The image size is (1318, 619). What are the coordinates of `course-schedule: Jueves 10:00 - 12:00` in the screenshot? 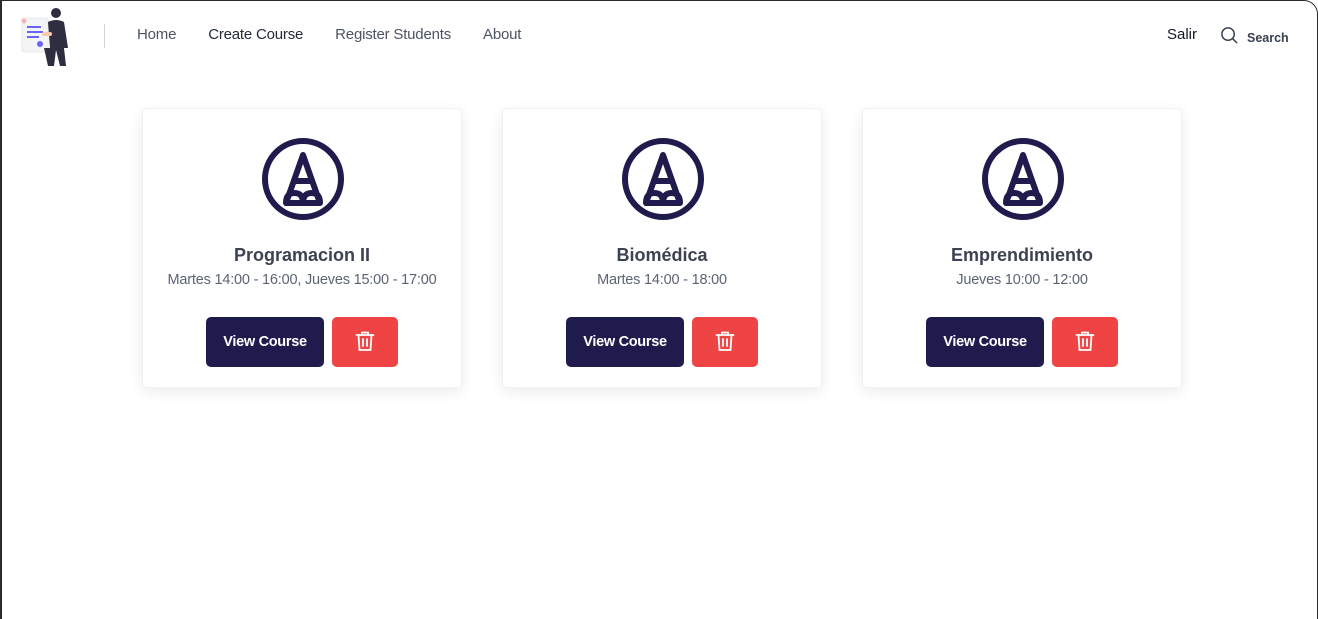 It's located at (1022, 280).